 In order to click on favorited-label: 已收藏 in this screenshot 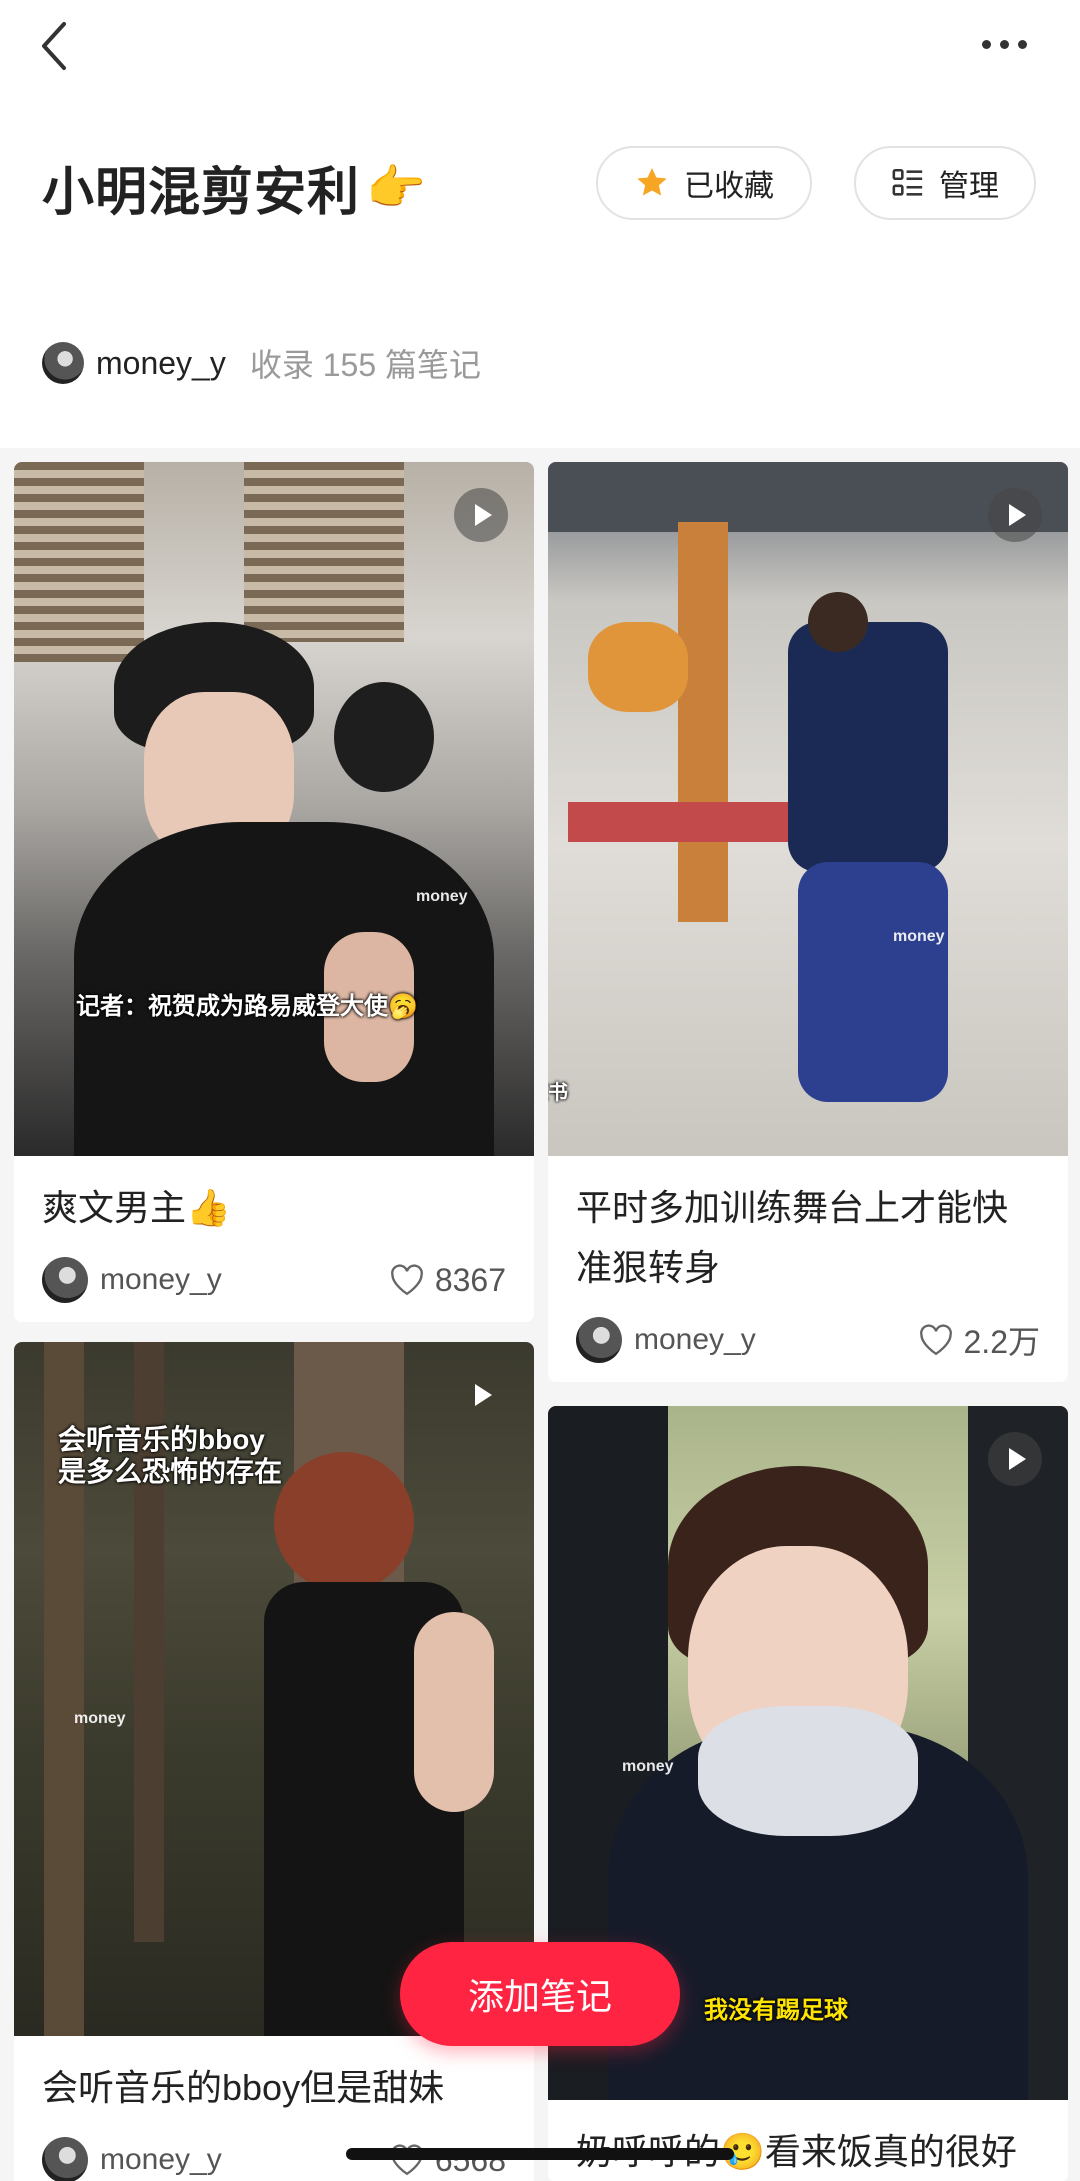, I will do `click(729, 186)`.